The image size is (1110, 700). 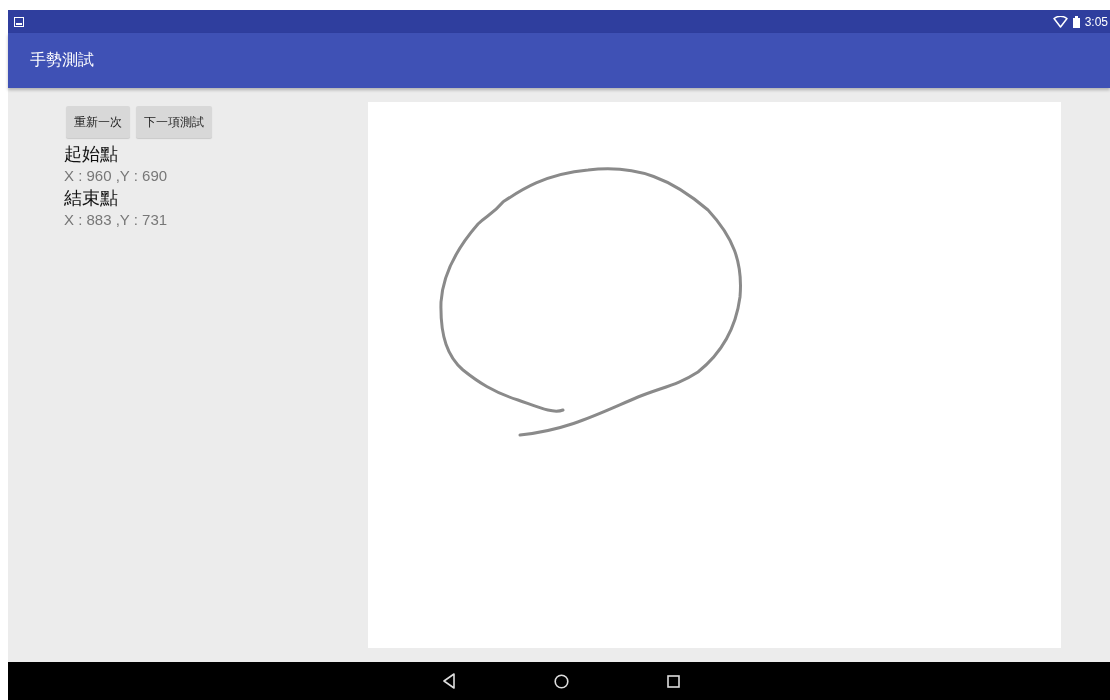 What do you see at coordinates (673, 681) in the screenshot?
I see `recents-icon` at bounding box center [673, 681].